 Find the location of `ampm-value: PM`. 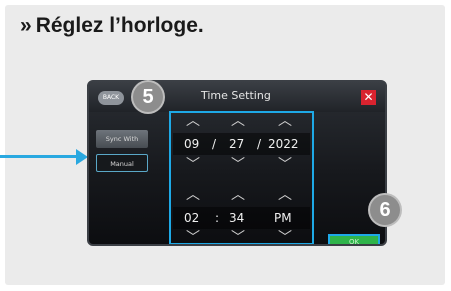

ampm-value: PM is located at coordinates (283, 218).